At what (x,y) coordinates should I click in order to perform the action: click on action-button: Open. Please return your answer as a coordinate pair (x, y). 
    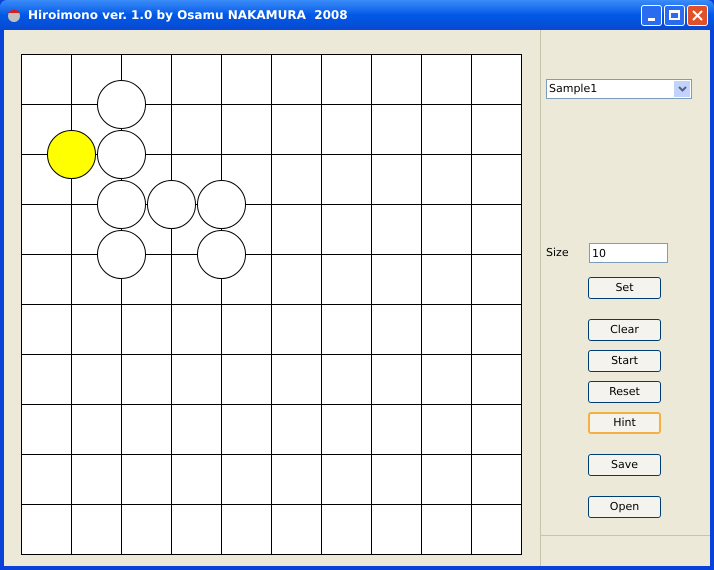
    Looking at the image, I should click on (624, 507).